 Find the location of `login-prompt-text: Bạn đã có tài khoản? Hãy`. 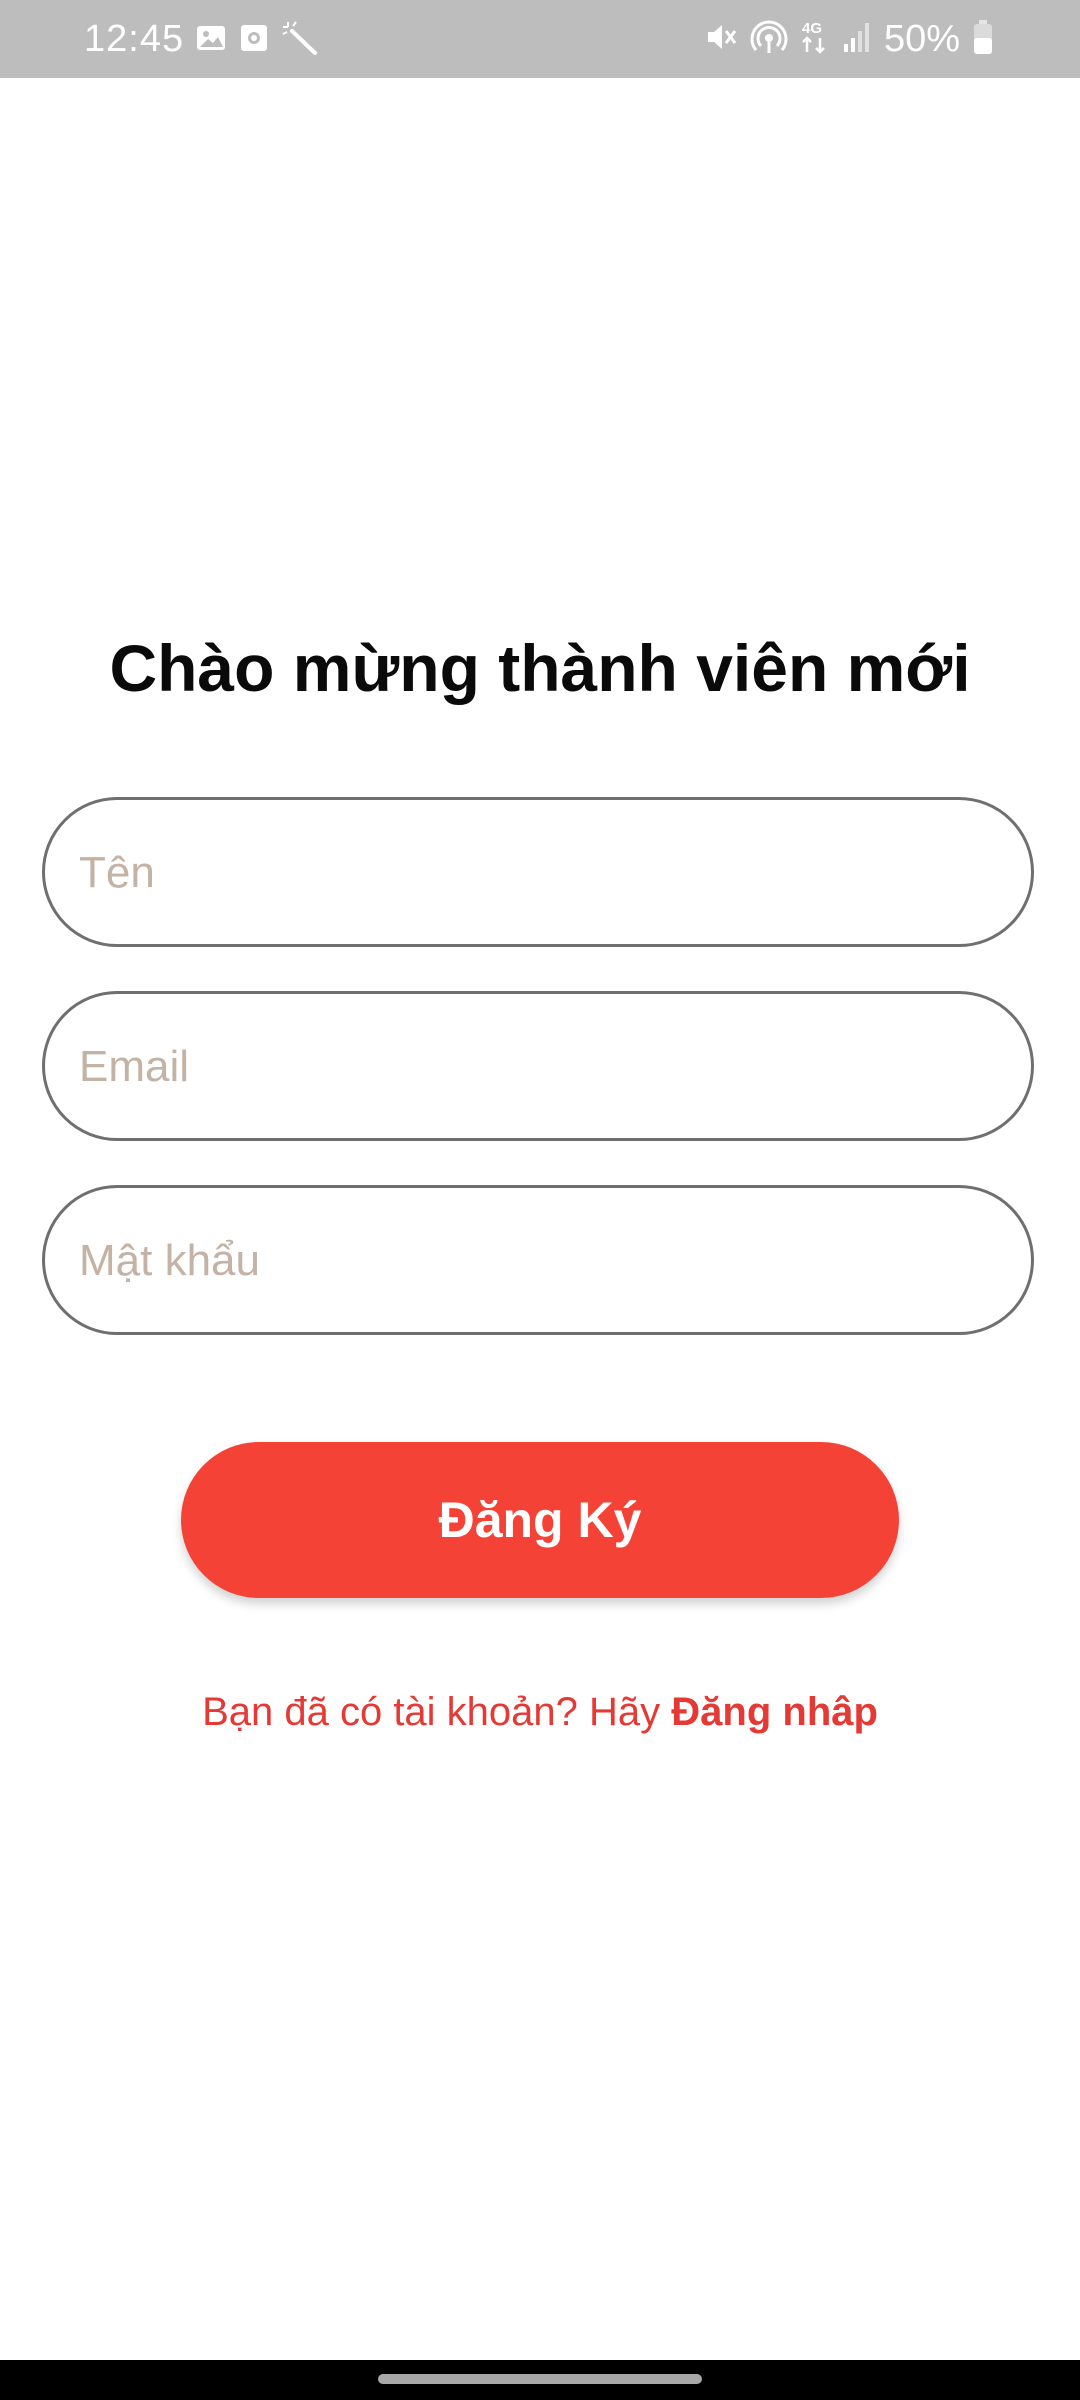

login-prompt-text: Bạn đã có tài khoản? Hãy is located at coordinates (437, 1712).